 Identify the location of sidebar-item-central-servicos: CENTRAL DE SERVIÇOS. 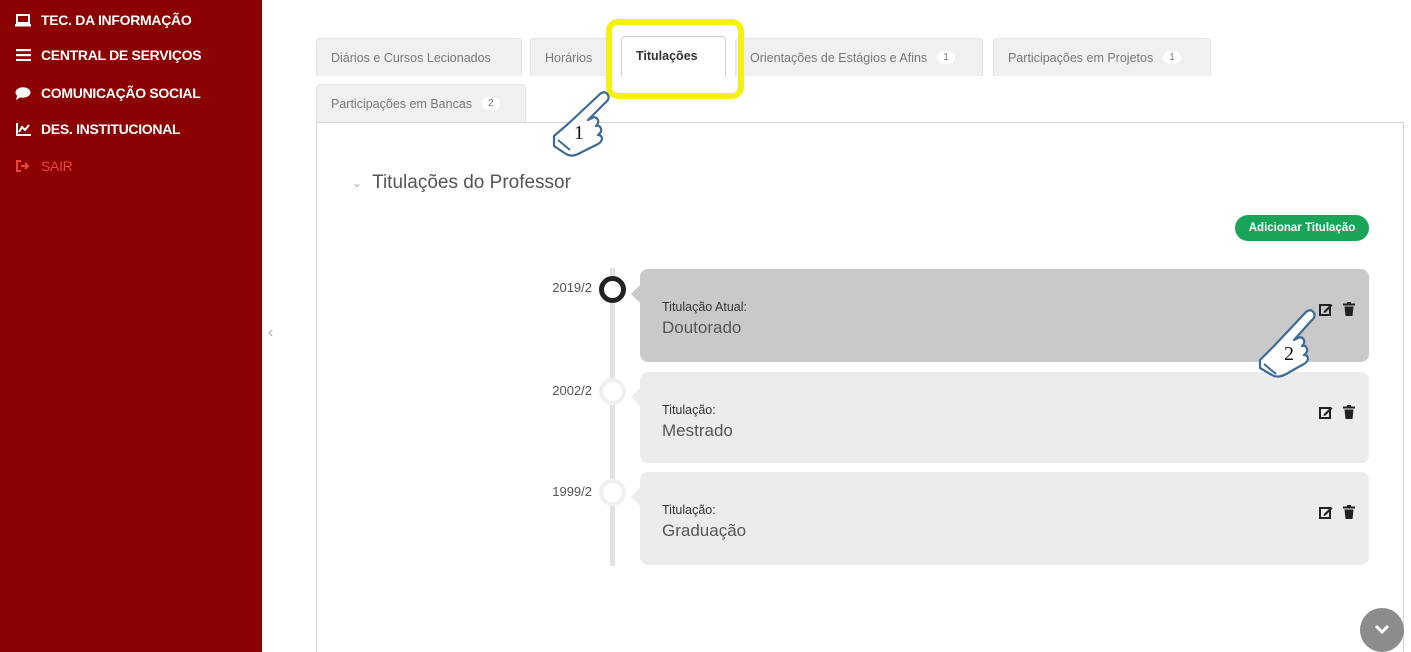
(108, 55).